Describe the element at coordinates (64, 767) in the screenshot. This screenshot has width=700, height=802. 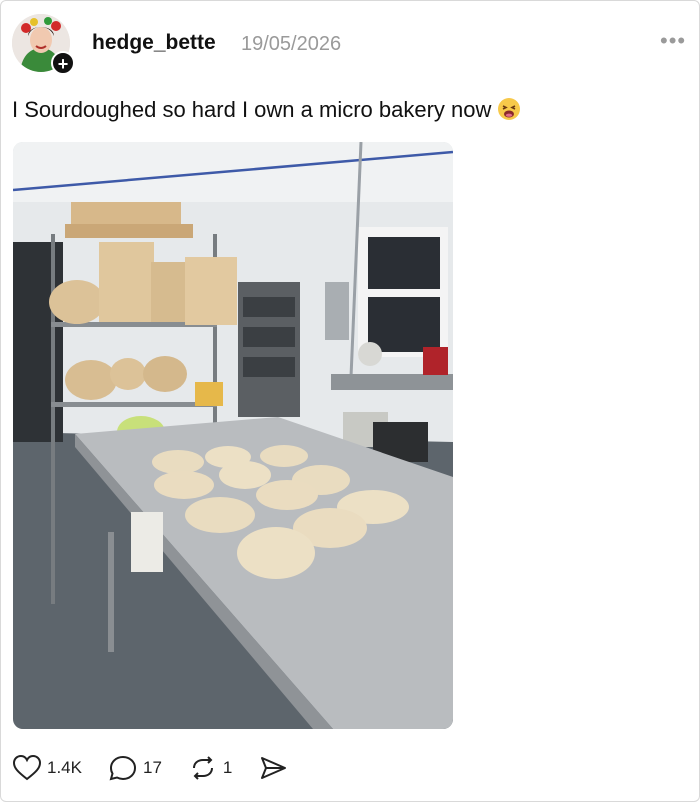
I see `like-count: 1.4K` at that location.